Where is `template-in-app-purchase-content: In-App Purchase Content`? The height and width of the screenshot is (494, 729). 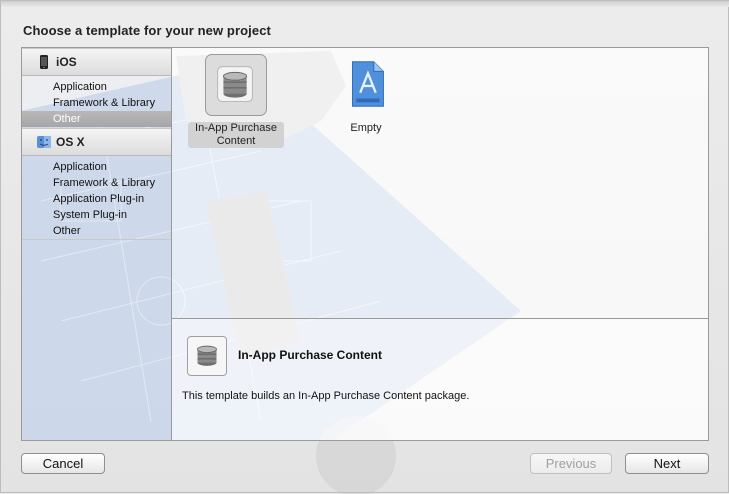 template-in-app-purchase-content: In-App Purchase Content is located at coordinates (236, 103).